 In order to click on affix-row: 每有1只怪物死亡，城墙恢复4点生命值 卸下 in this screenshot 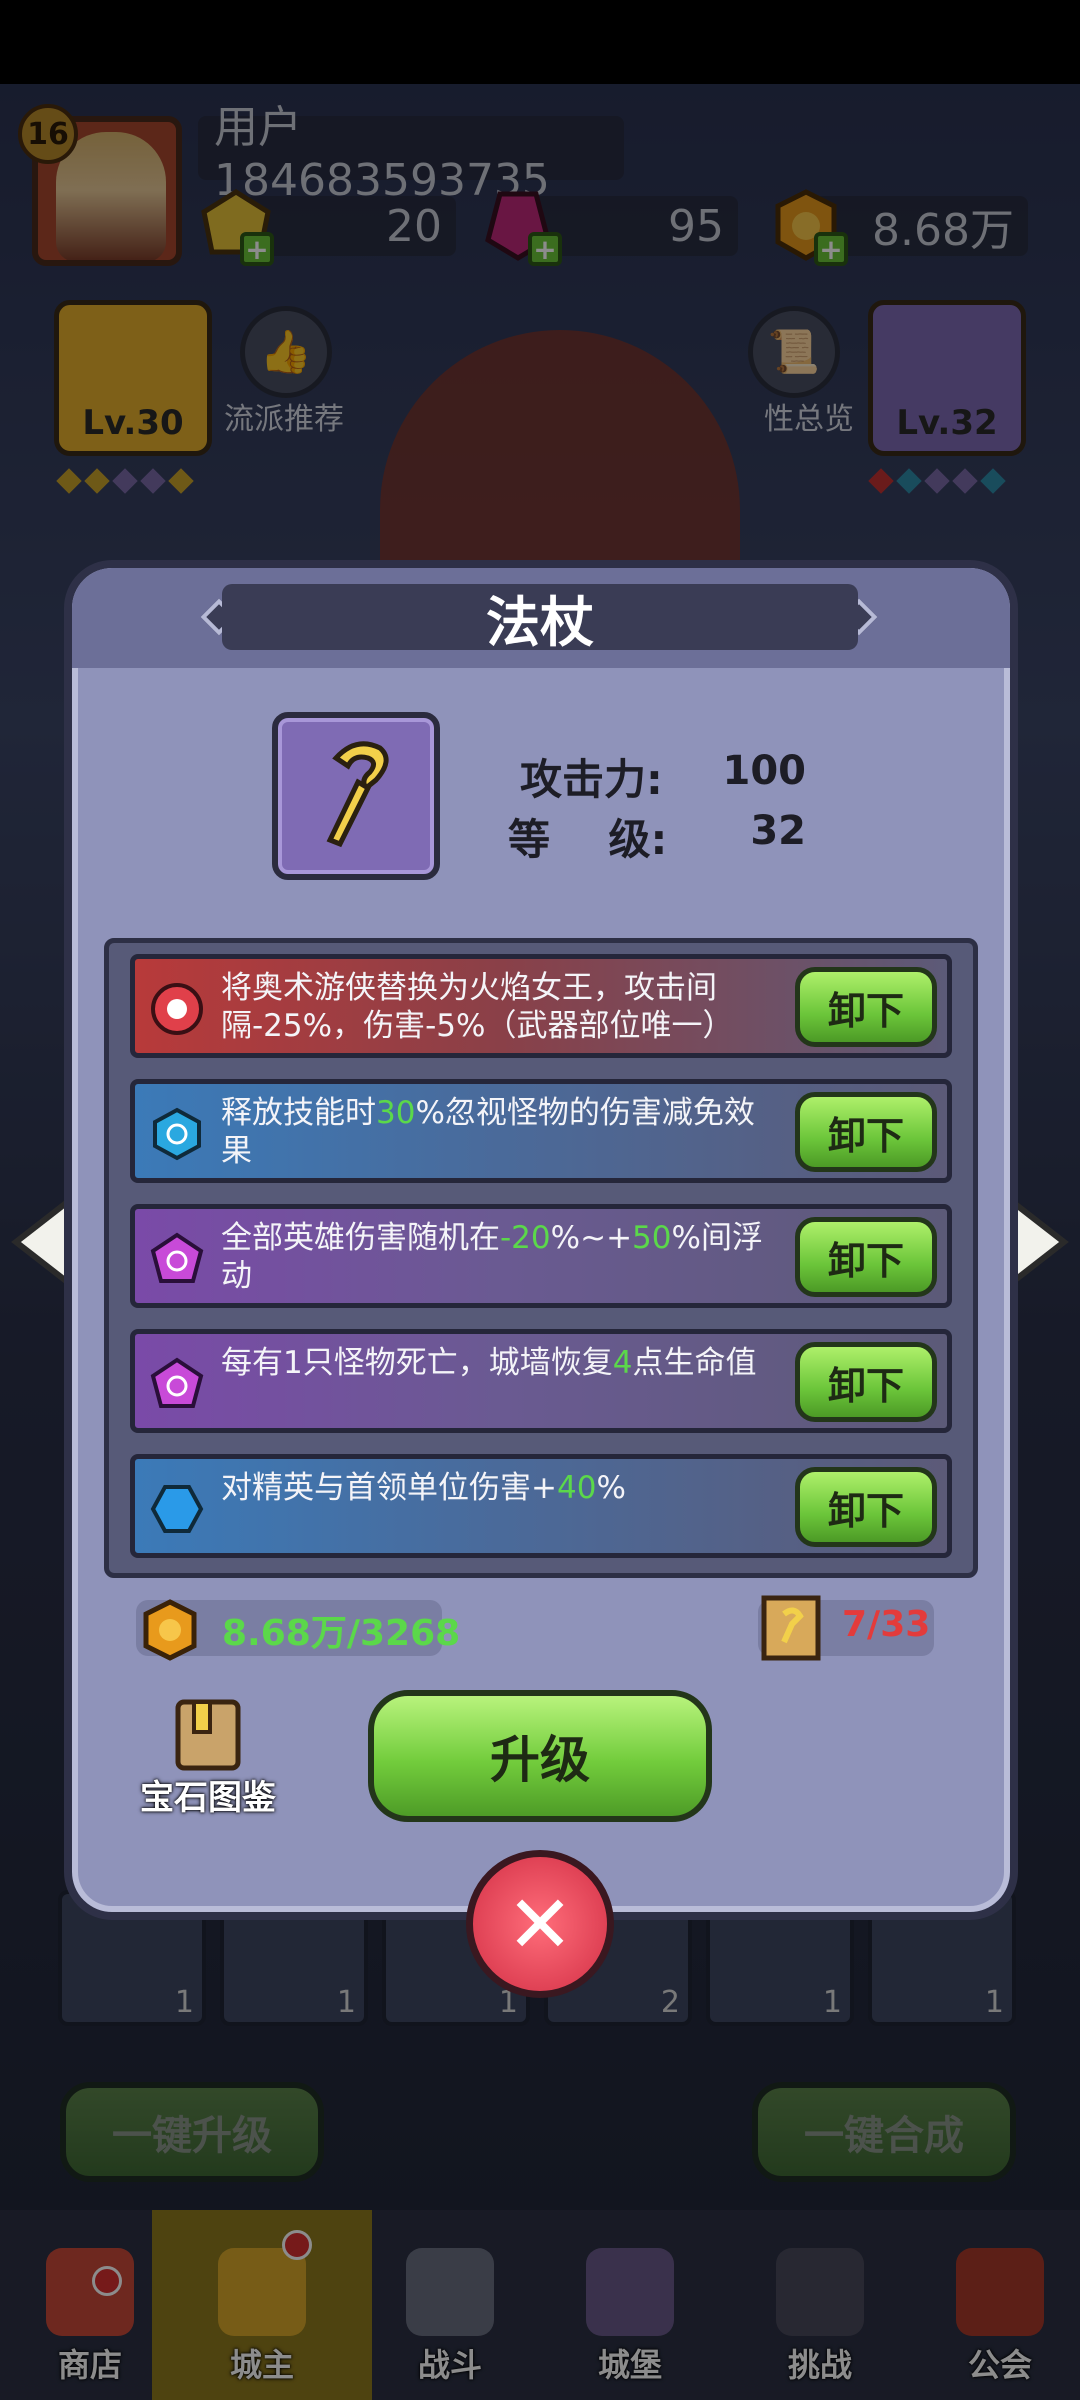, I will do `click(541, 1381)`.